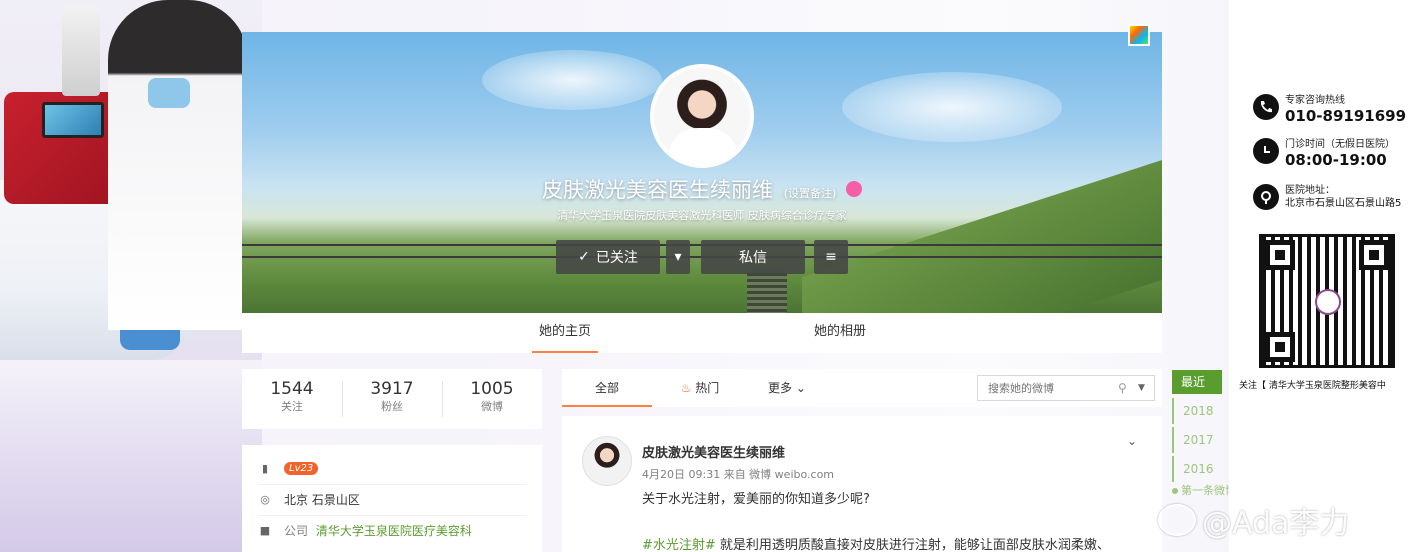  What do you see at coordinates (322, 500) in the screenshot?
I see `location-text: 北京 石景山区` at bounding box center [322, 500].